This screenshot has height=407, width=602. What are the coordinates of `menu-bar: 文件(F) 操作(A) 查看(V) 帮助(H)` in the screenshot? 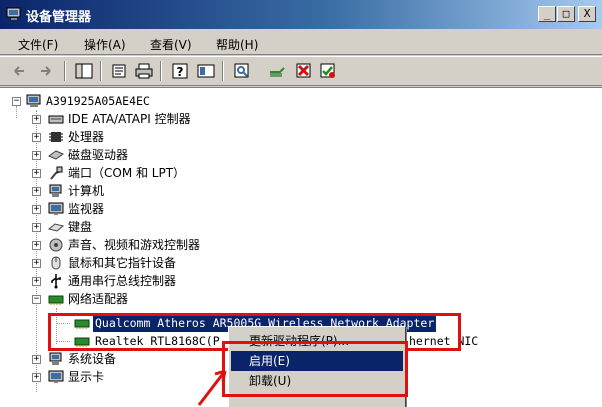 It's located at (301, 42).